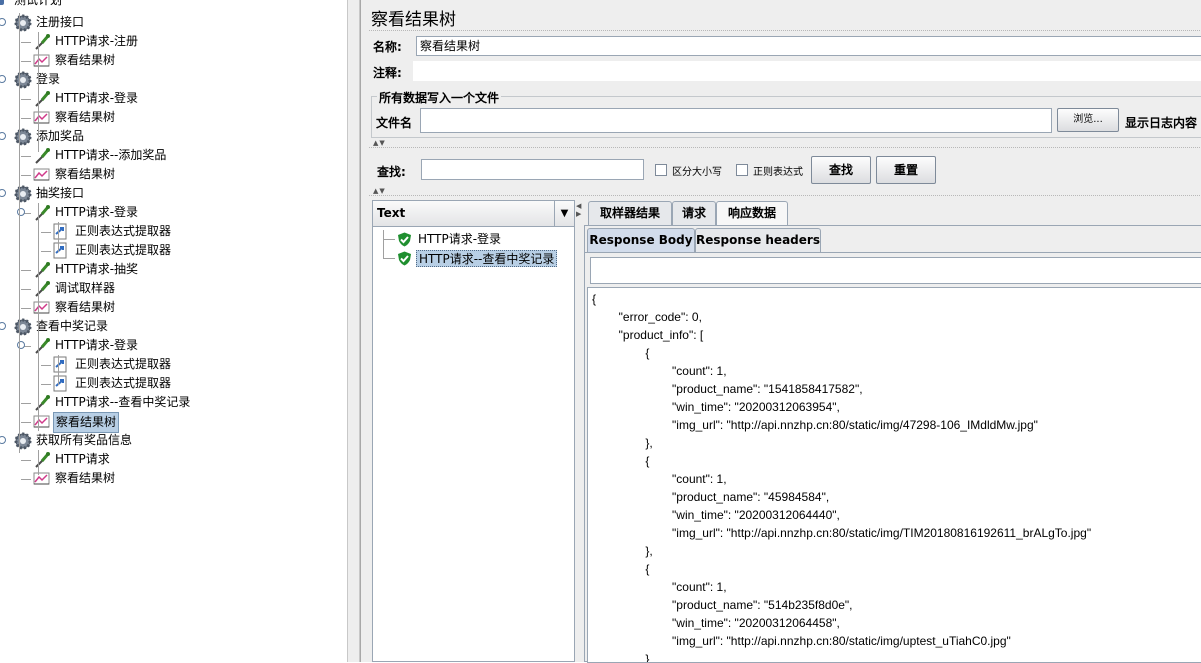  Describe the element at coordinates (661, 170) in the screenshot. I see `case-sensitive-checkbox` at that location.